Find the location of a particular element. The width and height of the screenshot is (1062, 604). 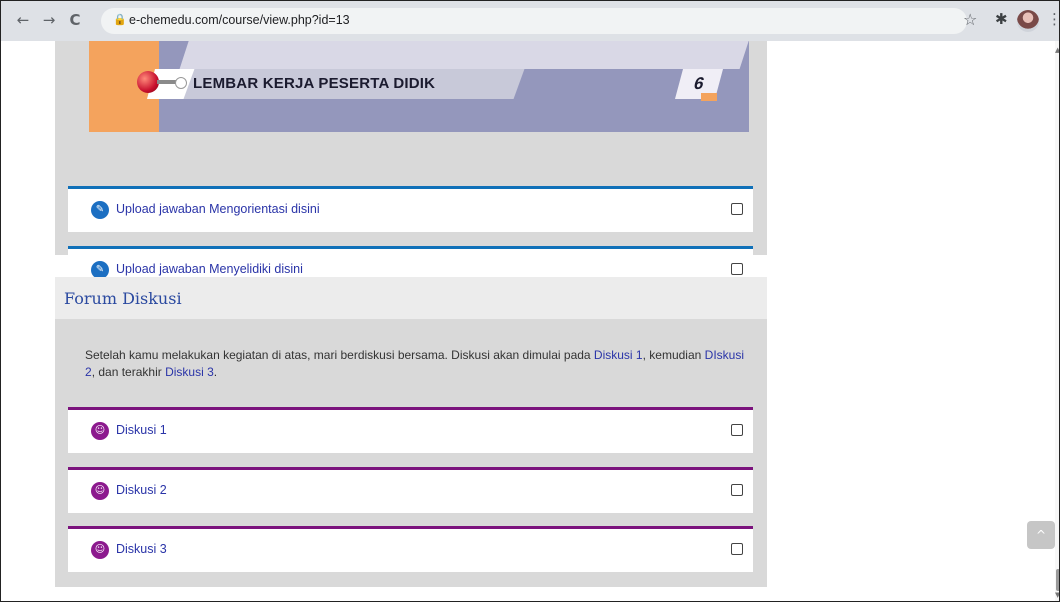

activity-link: Diskusi 1 is located at coordinates (141, 430).